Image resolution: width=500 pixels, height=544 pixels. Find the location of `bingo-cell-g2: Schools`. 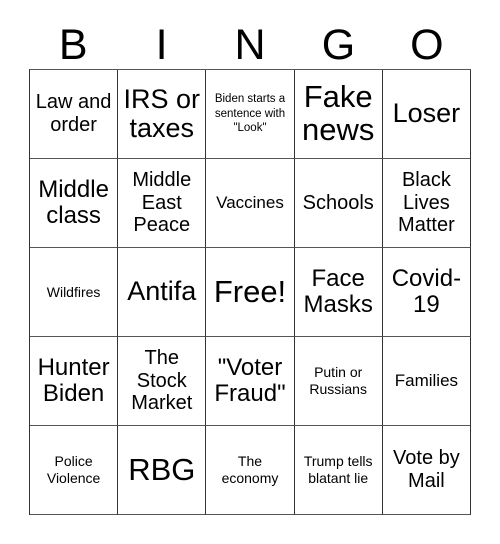

bingo-cell-g2: Schools is located at coordinates (338, 203).